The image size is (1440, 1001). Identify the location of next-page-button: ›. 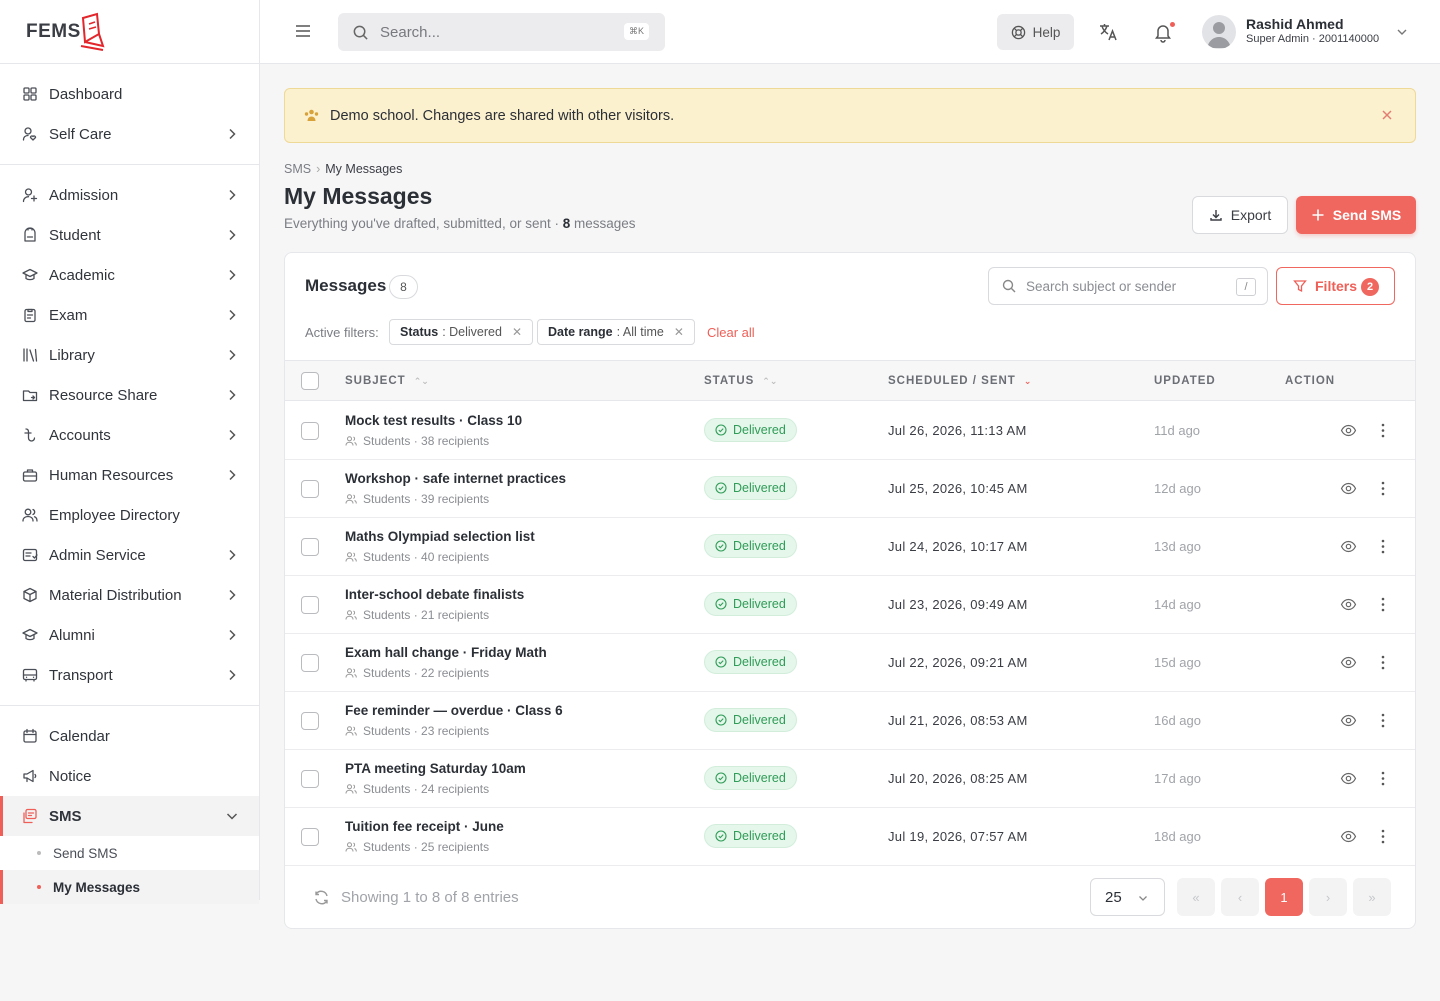
(1328, 897).